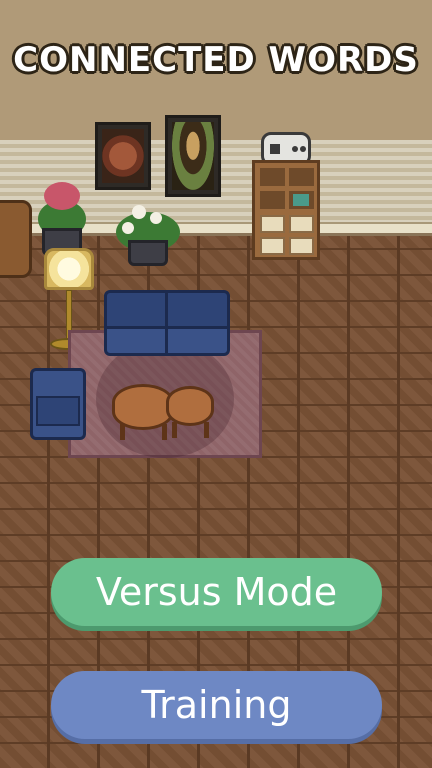 This screenshot has height=768, width=432. What do you see at coordinates (123, 156) in the screenshot?
I see `bear-painting` at bounding box center [123, 156].